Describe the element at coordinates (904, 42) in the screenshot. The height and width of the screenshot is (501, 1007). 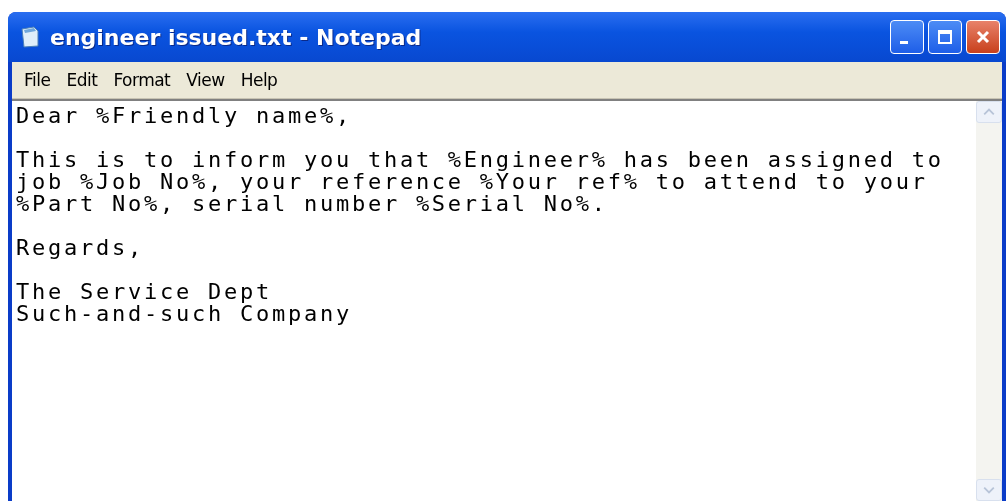
I see `minimize-icon` at that location.